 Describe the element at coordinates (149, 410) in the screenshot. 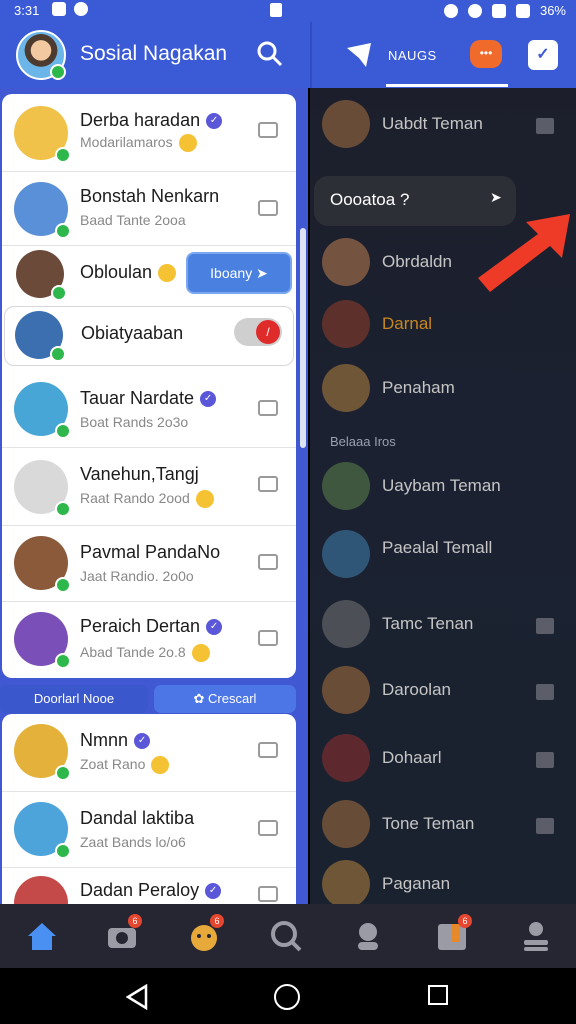

I see `list-item: Tauar Nardate ✓ Boat Rands 2o3o` at that location.